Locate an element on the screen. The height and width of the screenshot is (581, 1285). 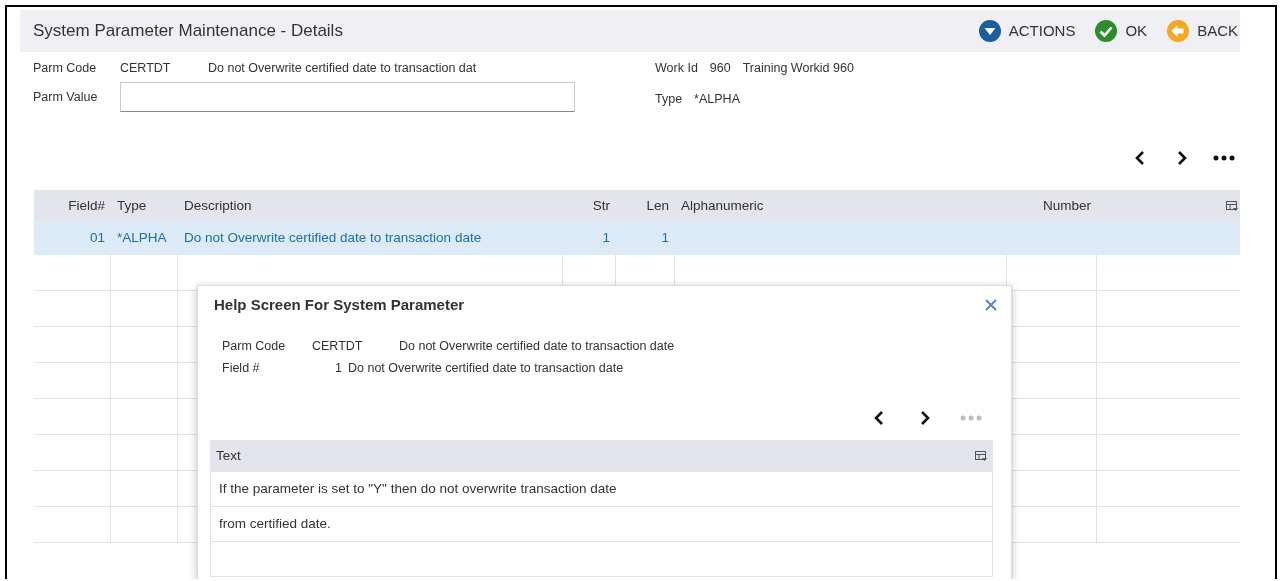
field-label: Field # is located at coordinates (241, 368).